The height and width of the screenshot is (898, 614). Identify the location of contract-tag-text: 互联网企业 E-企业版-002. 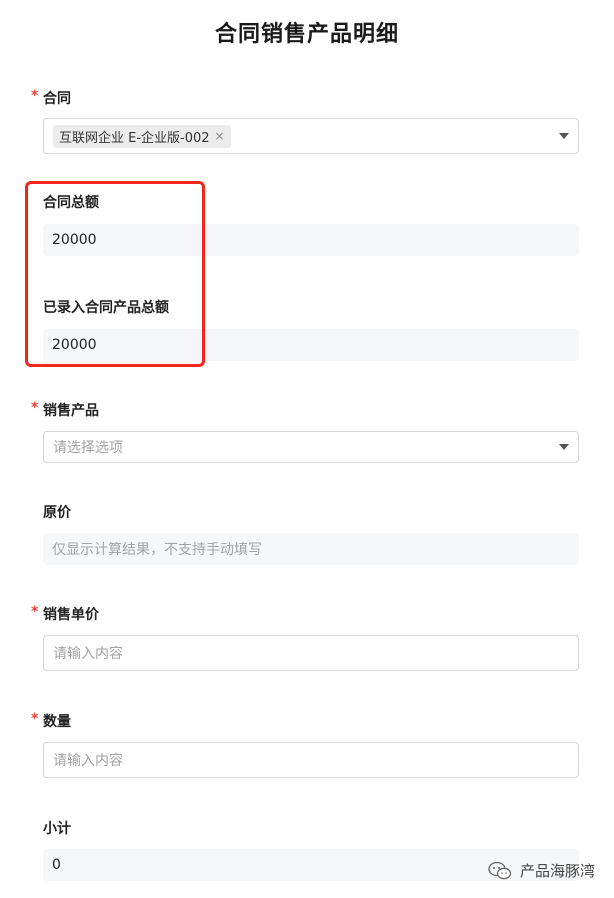
(134, 138).